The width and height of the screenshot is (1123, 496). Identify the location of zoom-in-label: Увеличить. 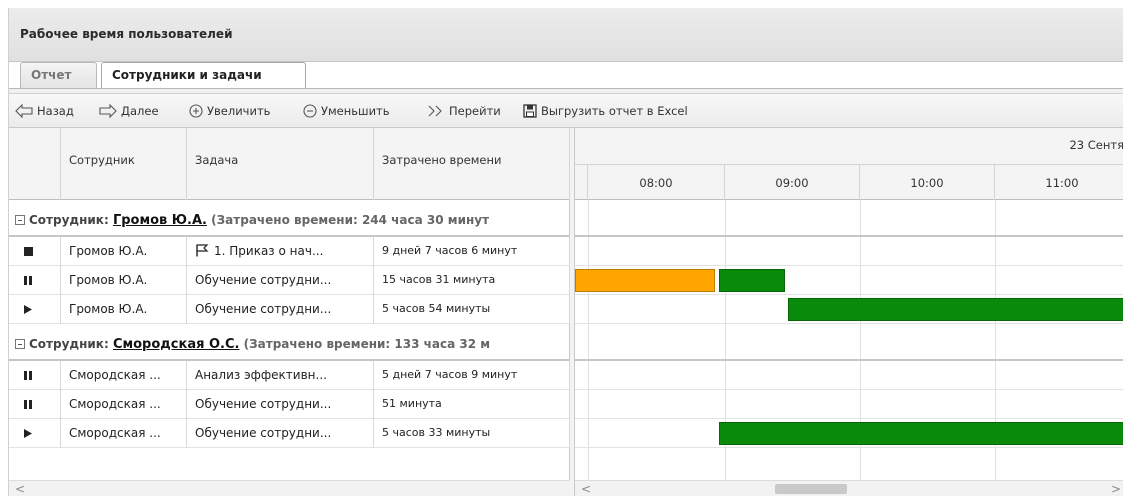
(239, 111).